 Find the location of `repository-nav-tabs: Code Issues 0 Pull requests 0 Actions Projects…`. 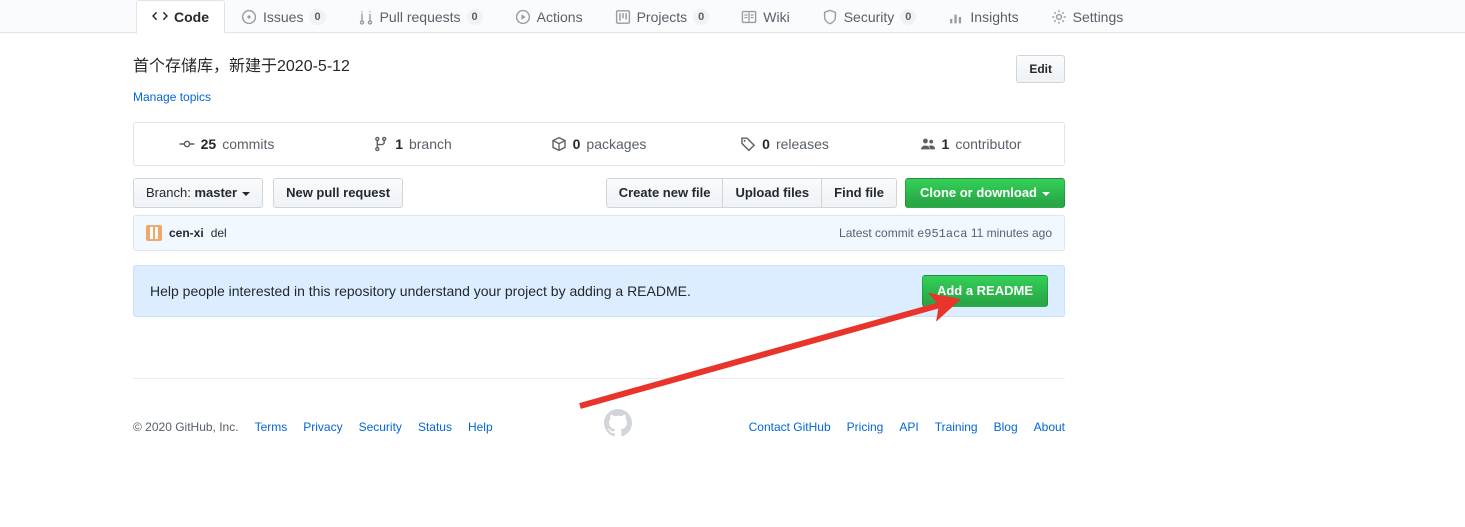

repository-nav-tabs: Code Issues 0 Pull requests 0 Actions Projects… is located at coordinates (638, 17).